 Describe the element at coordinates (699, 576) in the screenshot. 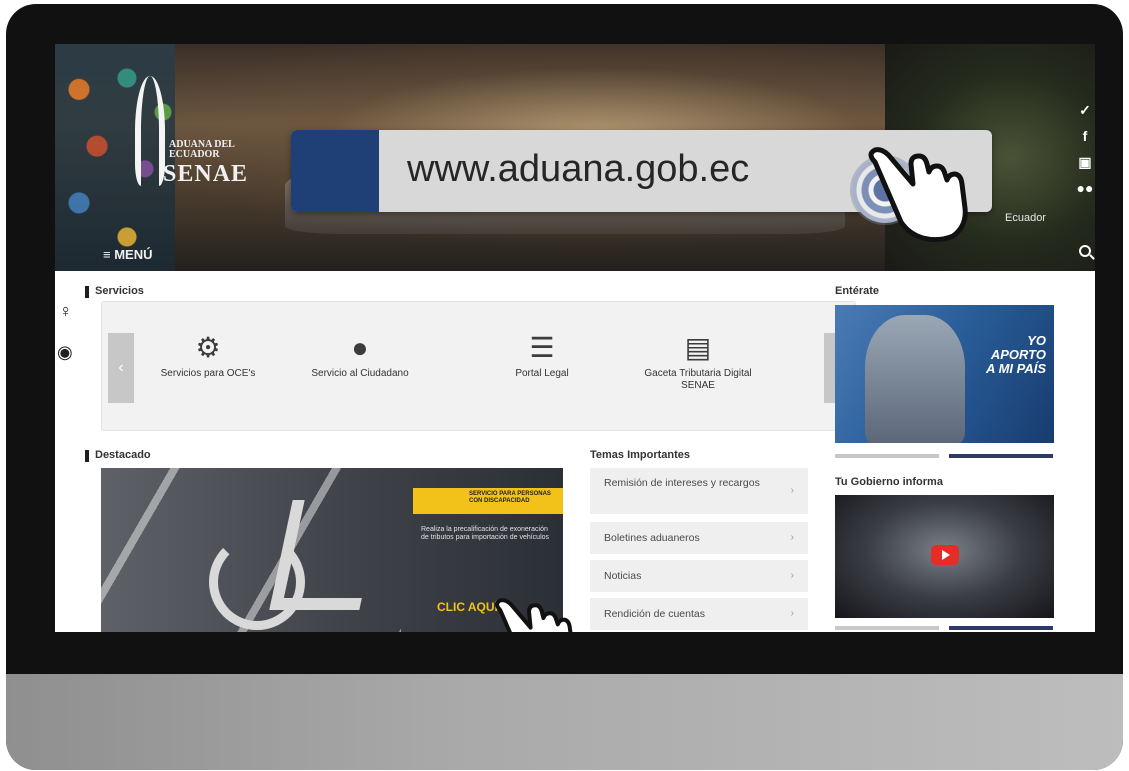

I see `tema-link: Noticias ›` at that location.